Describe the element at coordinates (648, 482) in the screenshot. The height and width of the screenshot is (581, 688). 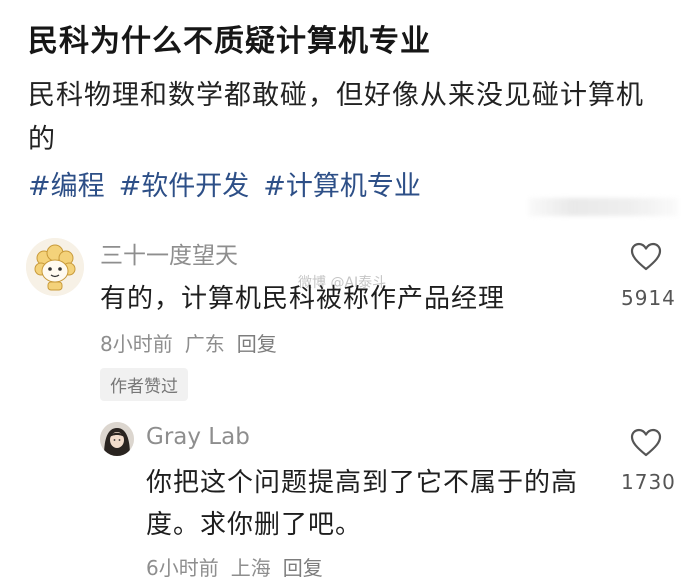
I see `like-count: 1730` at that location.